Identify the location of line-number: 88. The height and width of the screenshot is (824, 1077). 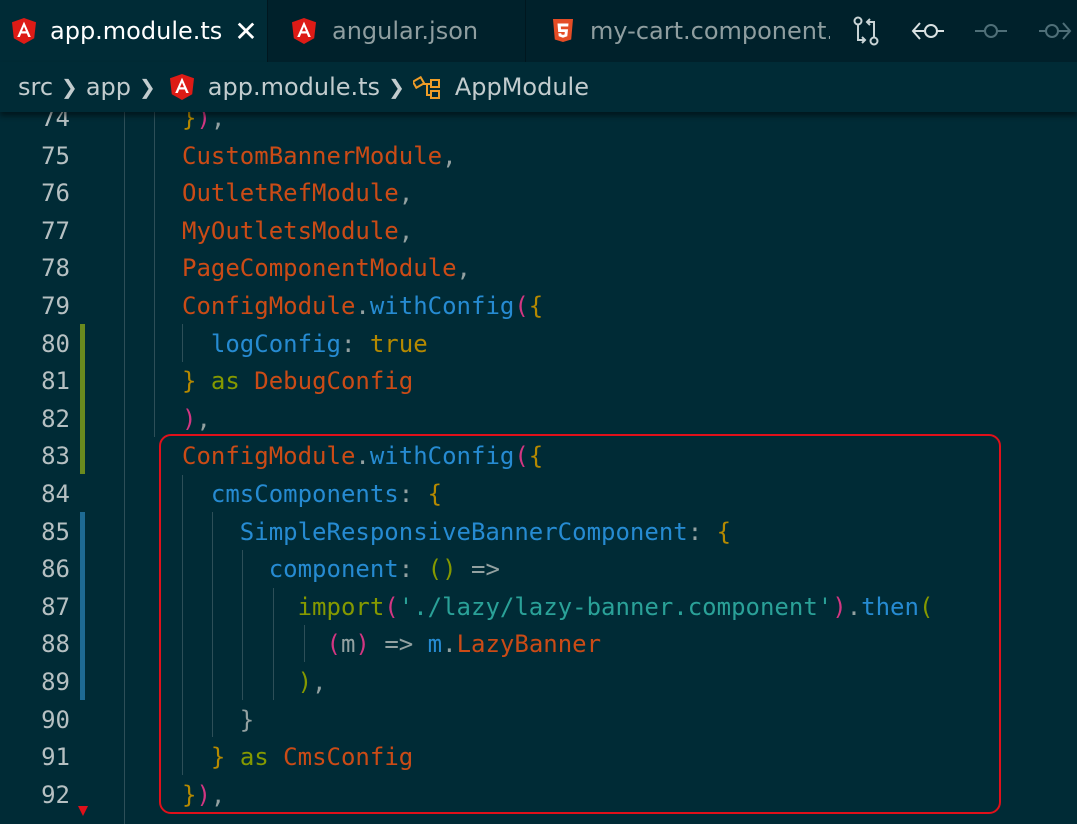
(55, 644).